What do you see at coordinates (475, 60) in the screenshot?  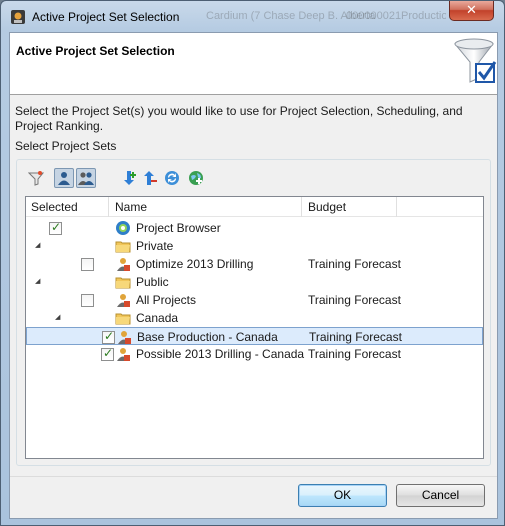 I see `funnel-check-icon` at bounding box center [475, 60].